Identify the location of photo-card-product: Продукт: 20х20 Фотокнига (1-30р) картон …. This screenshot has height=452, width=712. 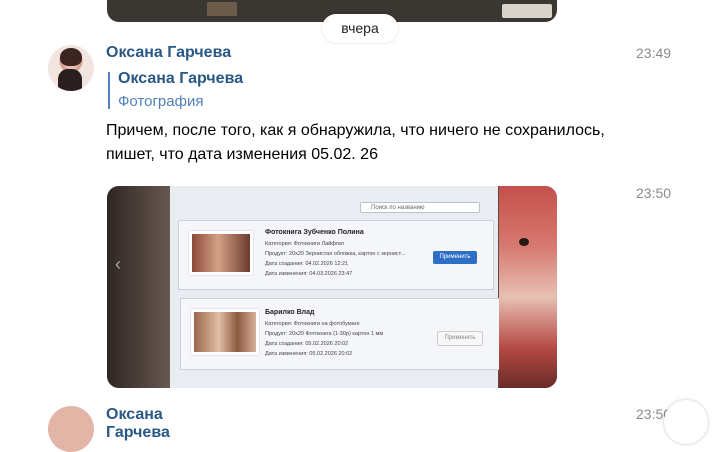
(324, 334).